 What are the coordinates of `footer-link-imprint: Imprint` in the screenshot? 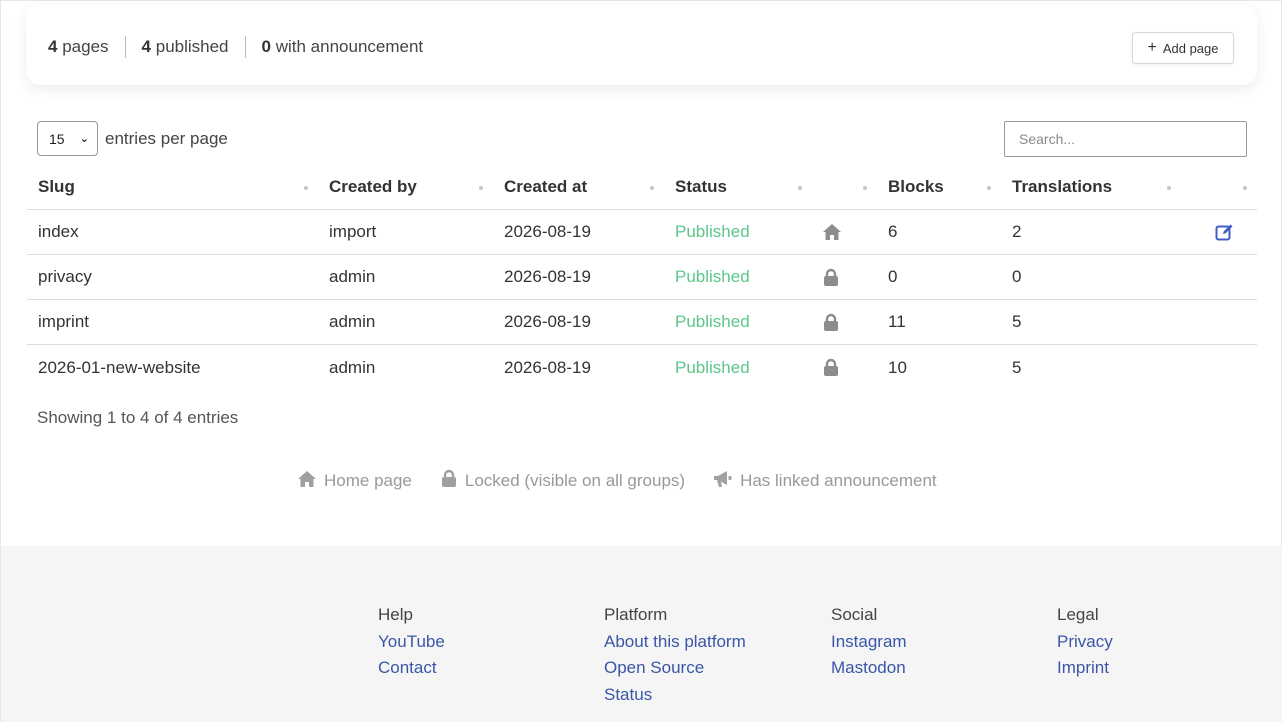 It's located at (1085, 668).